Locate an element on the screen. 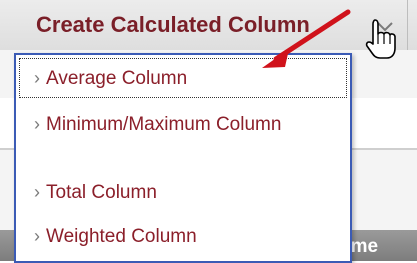  create-calculated-column-label: Create Calculated Column is located at coordinates (173, 24).